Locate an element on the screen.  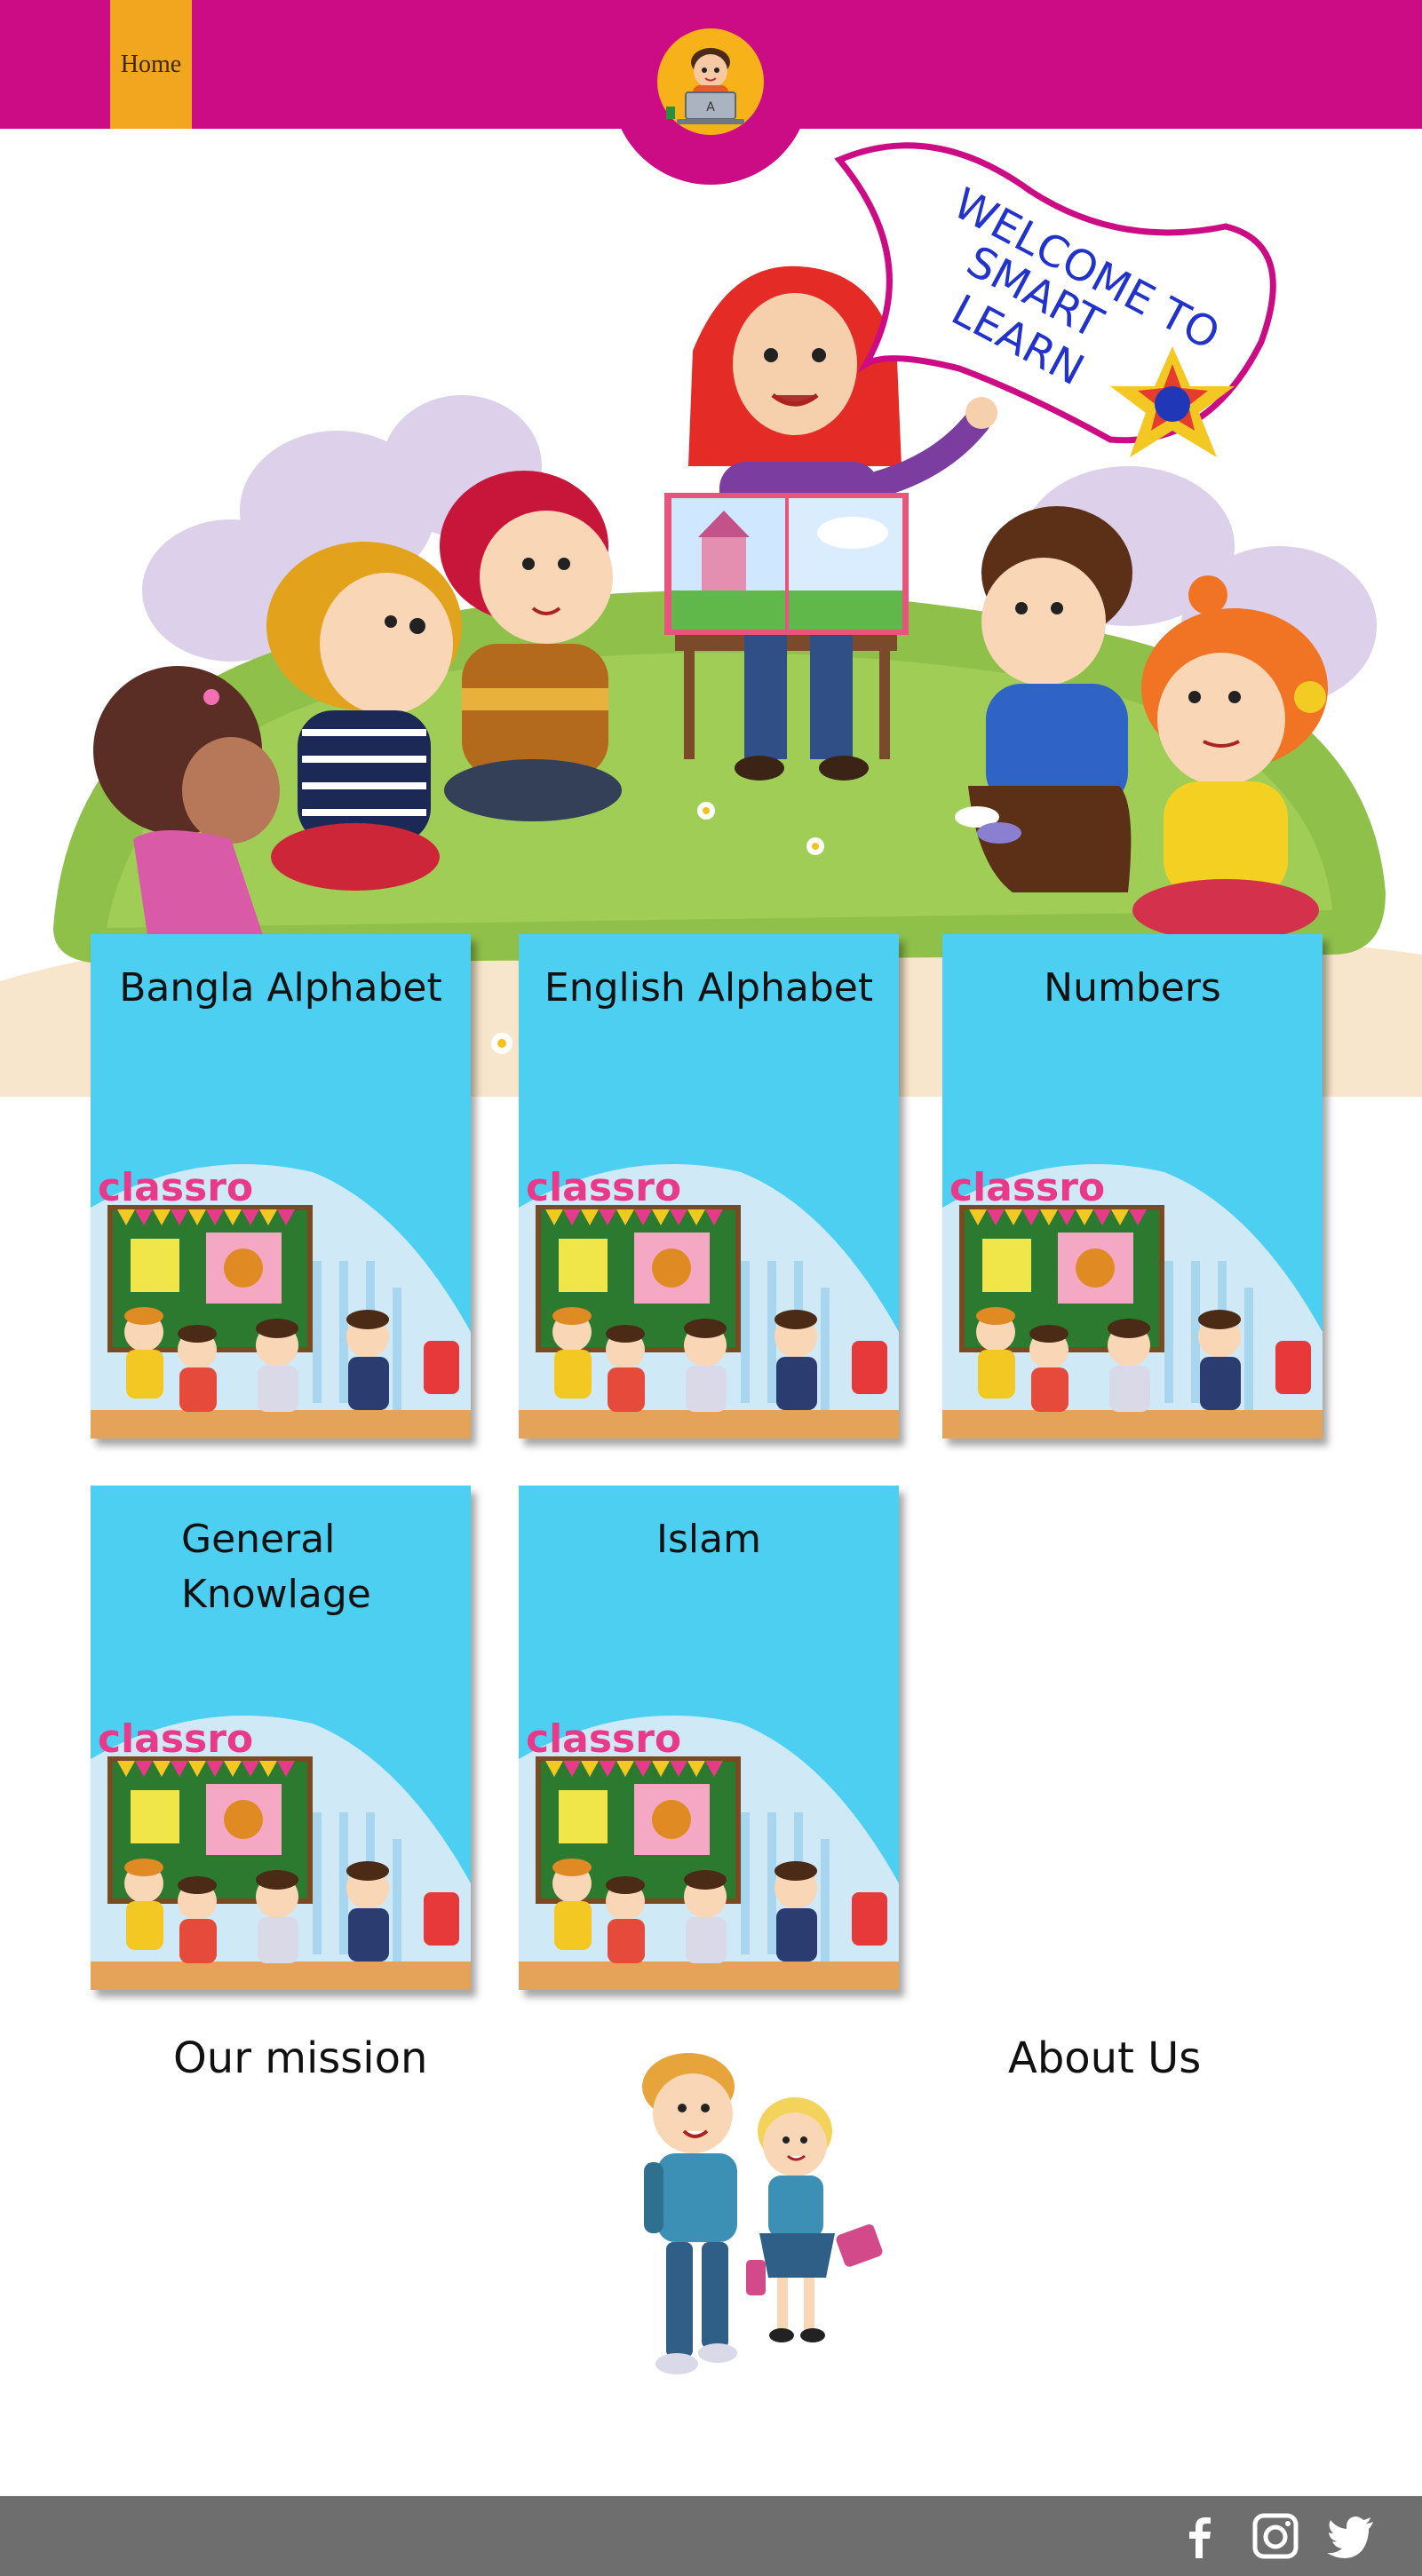
running-kids-illustration is located at coordinates (762, 2213).